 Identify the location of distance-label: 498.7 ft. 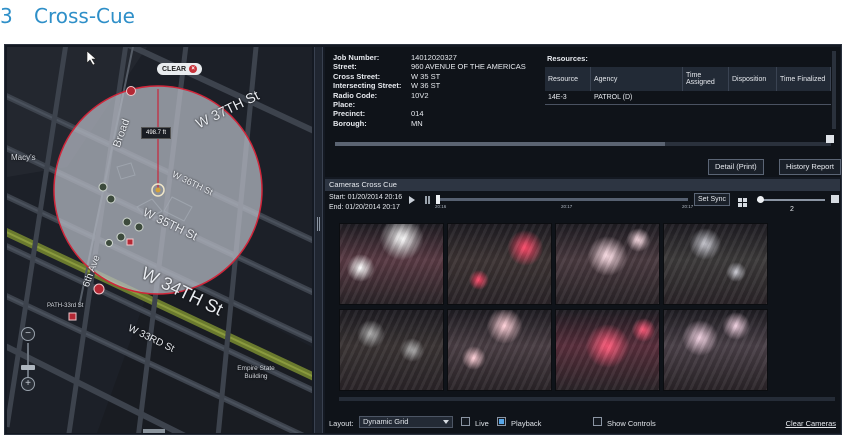
(156, 133).